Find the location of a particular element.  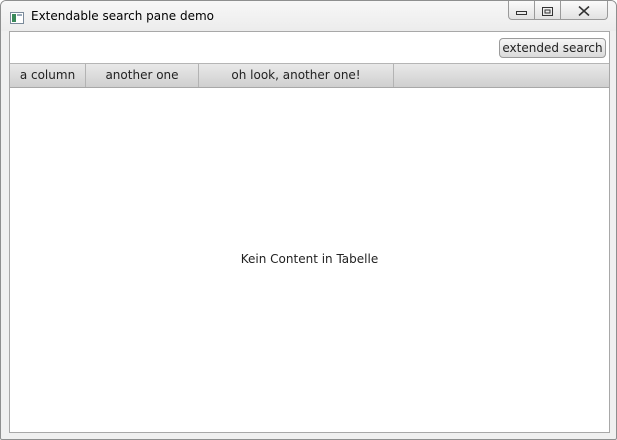

column-header-another-one: another one is located at coordinates (142, 75).